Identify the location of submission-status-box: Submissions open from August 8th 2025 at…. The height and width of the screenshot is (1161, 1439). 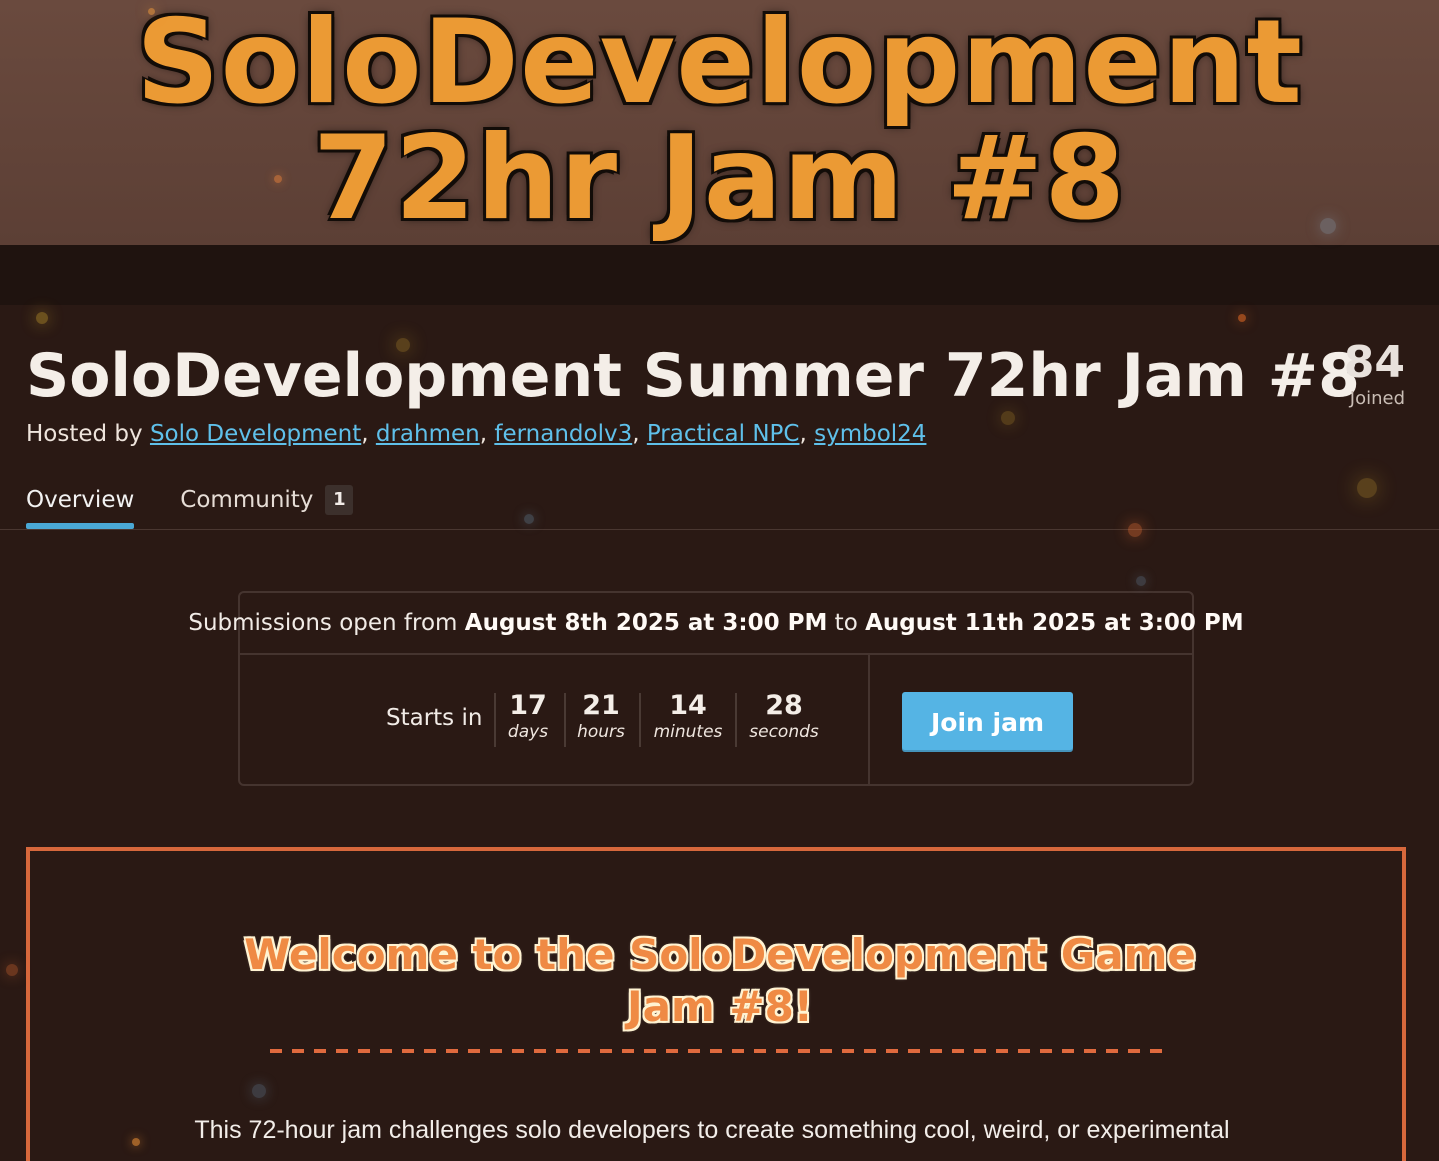
(716, 688).